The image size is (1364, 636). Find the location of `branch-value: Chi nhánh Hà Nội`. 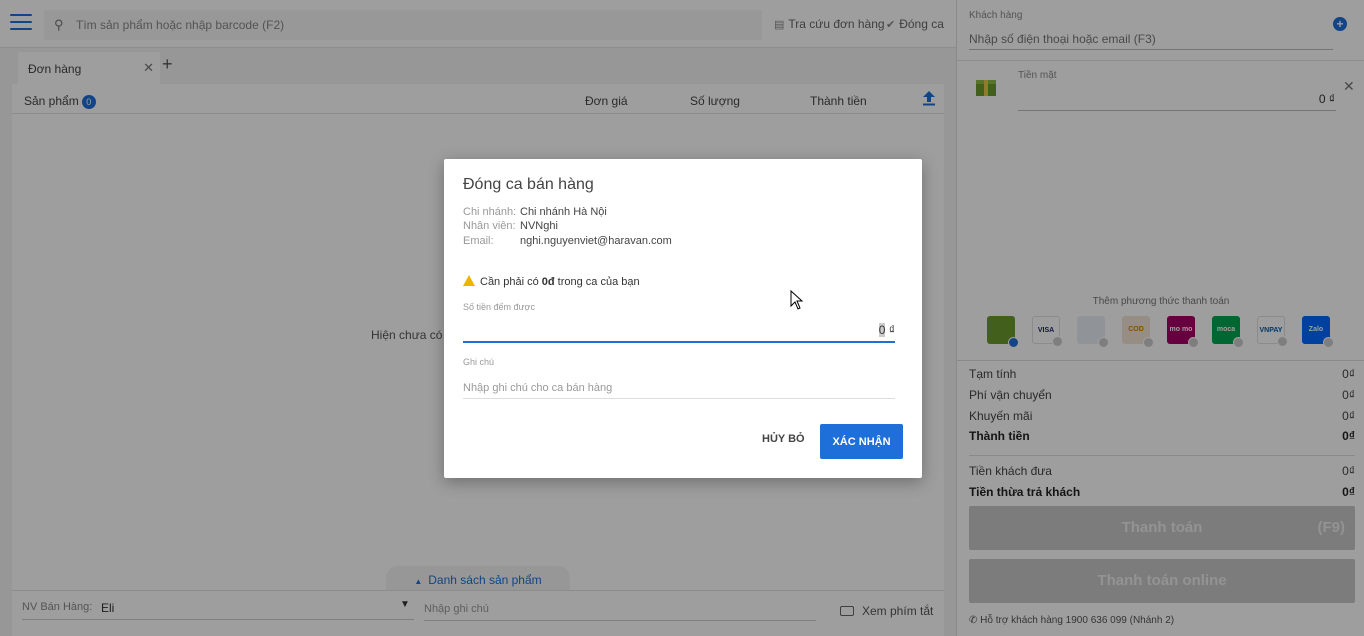

branch-value: Chi nhánh Hà Nội is located at coordinates (563, 212).